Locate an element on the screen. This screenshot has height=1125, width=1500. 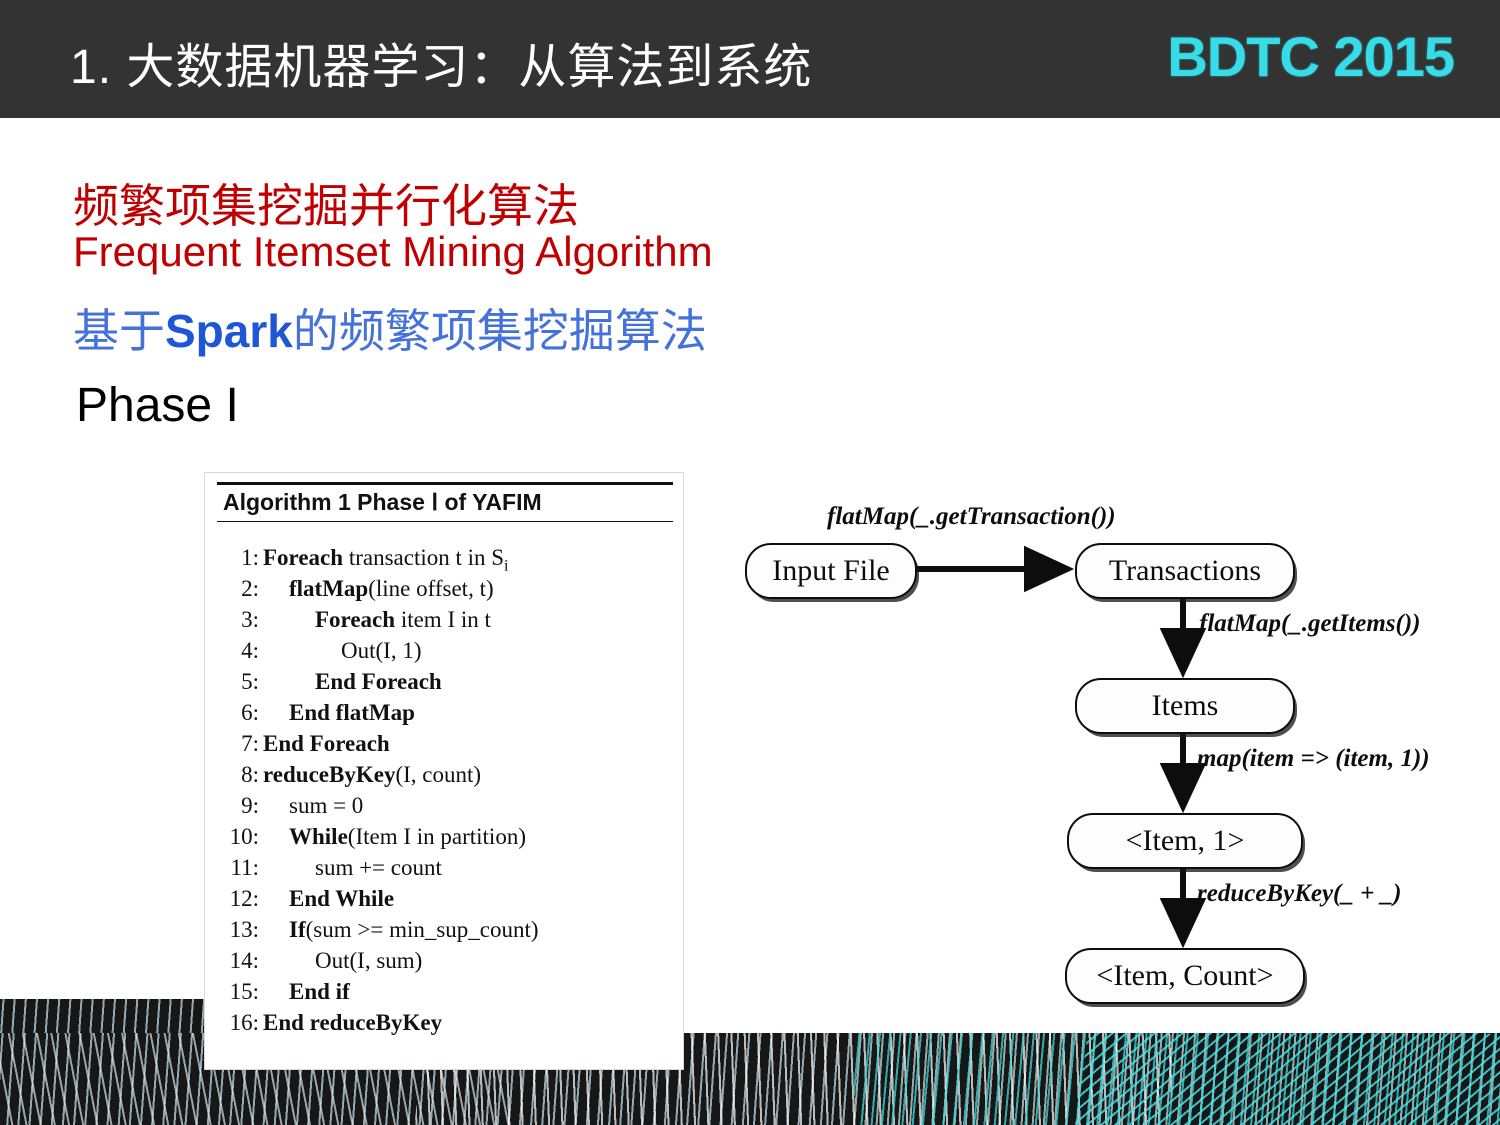
flow-edge-label-flatmap-gettransaction: flatMap(_.getTransaction()) is located at coordinates (971, 516).